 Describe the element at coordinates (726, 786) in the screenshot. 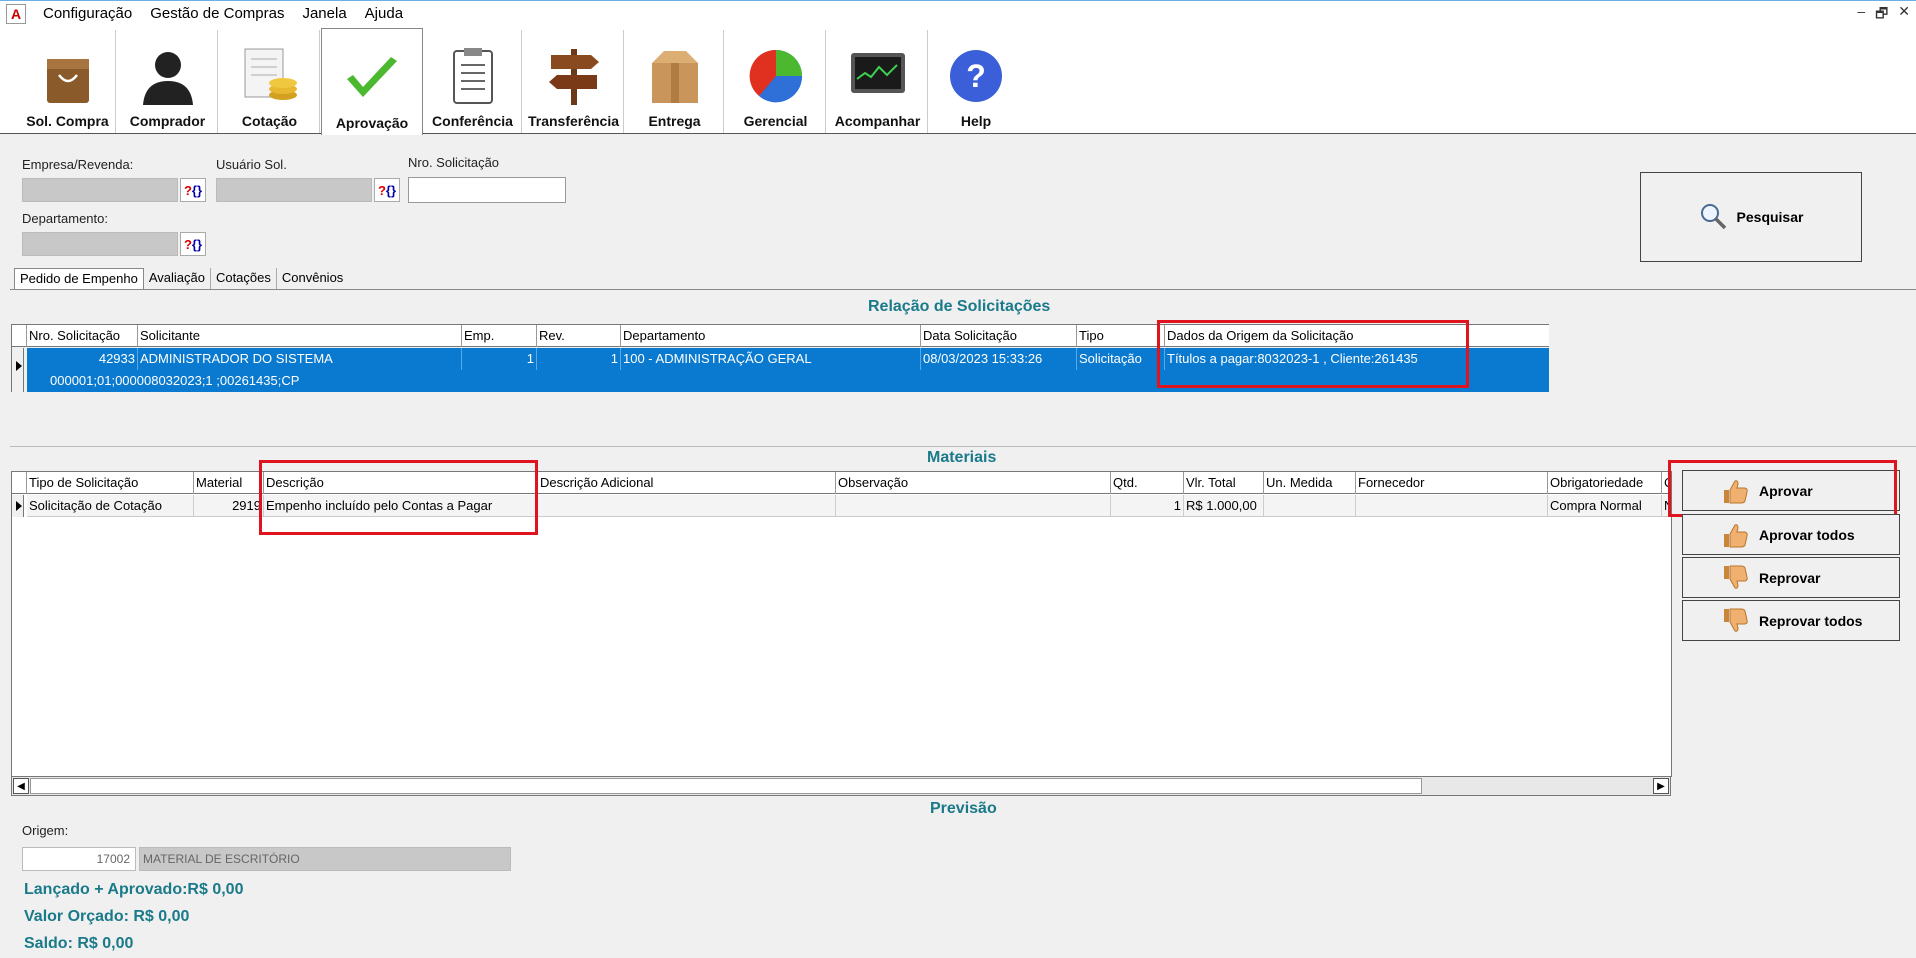

I see `scroll-thumb` at that location.